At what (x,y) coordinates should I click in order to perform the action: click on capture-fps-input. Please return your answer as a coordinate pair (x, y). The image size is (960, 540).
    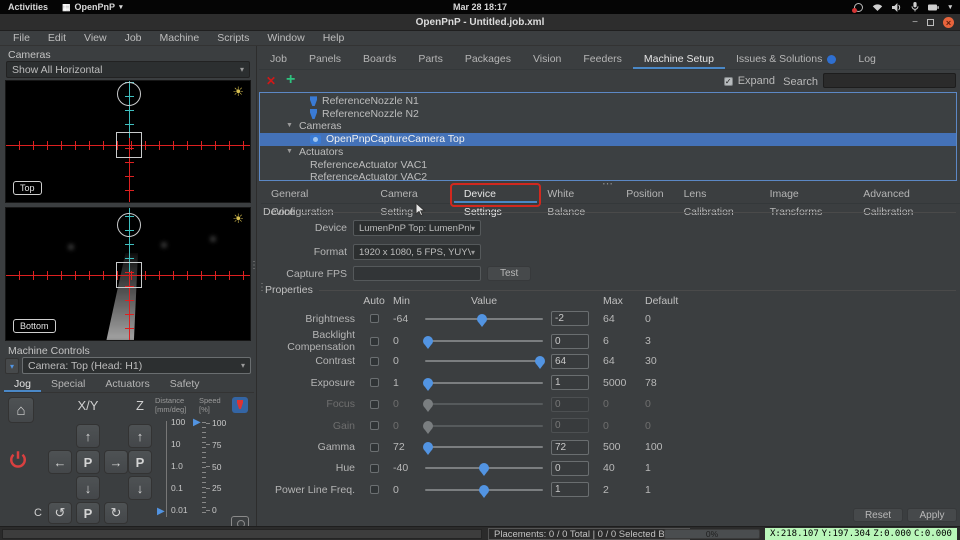
    Looking at the image, I should click on (417, 273).